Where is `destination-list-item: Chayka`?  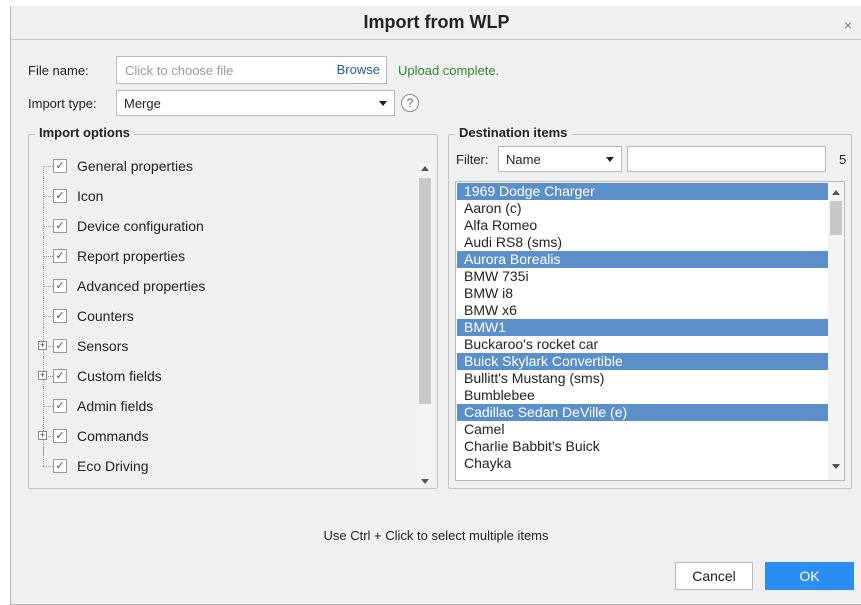
destination-list-item: Chayka is located at coordinates (642, 463).